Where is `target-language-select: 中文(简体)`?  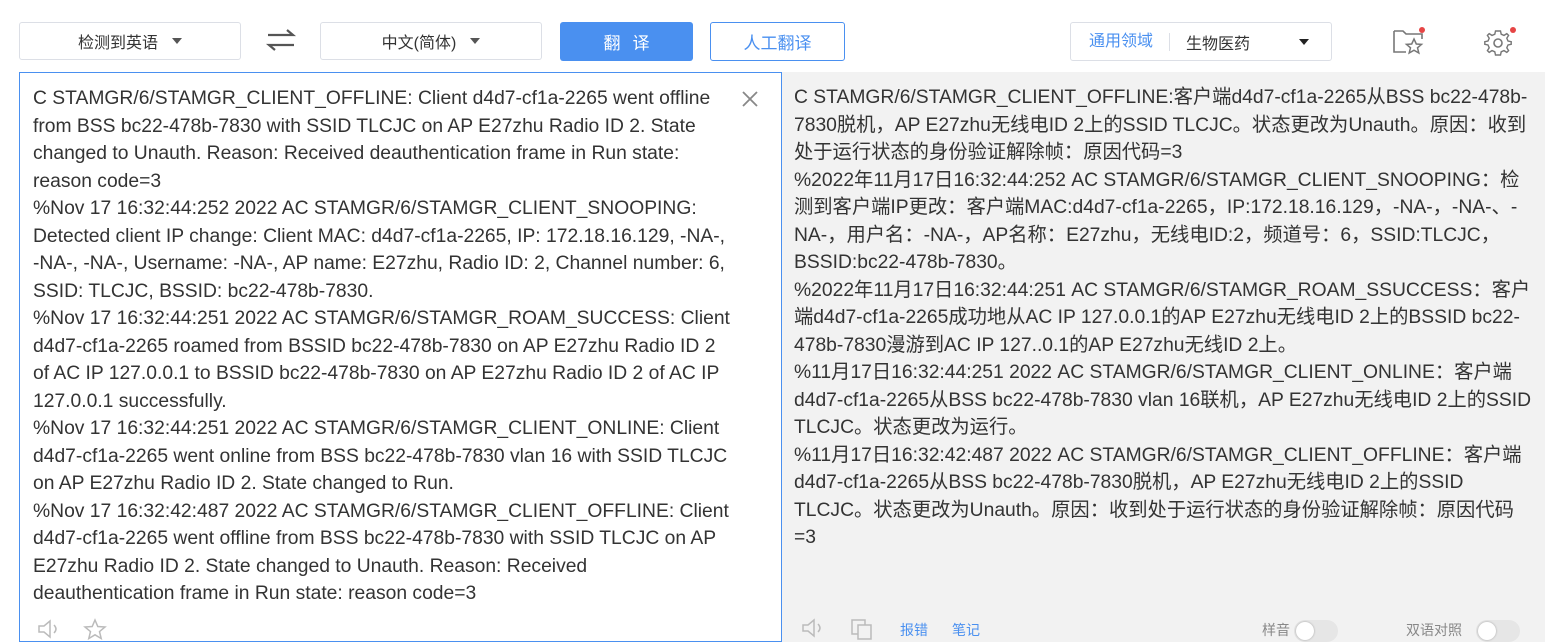 target-language-select: 中文(简体) is located at coordinates (431, 41).